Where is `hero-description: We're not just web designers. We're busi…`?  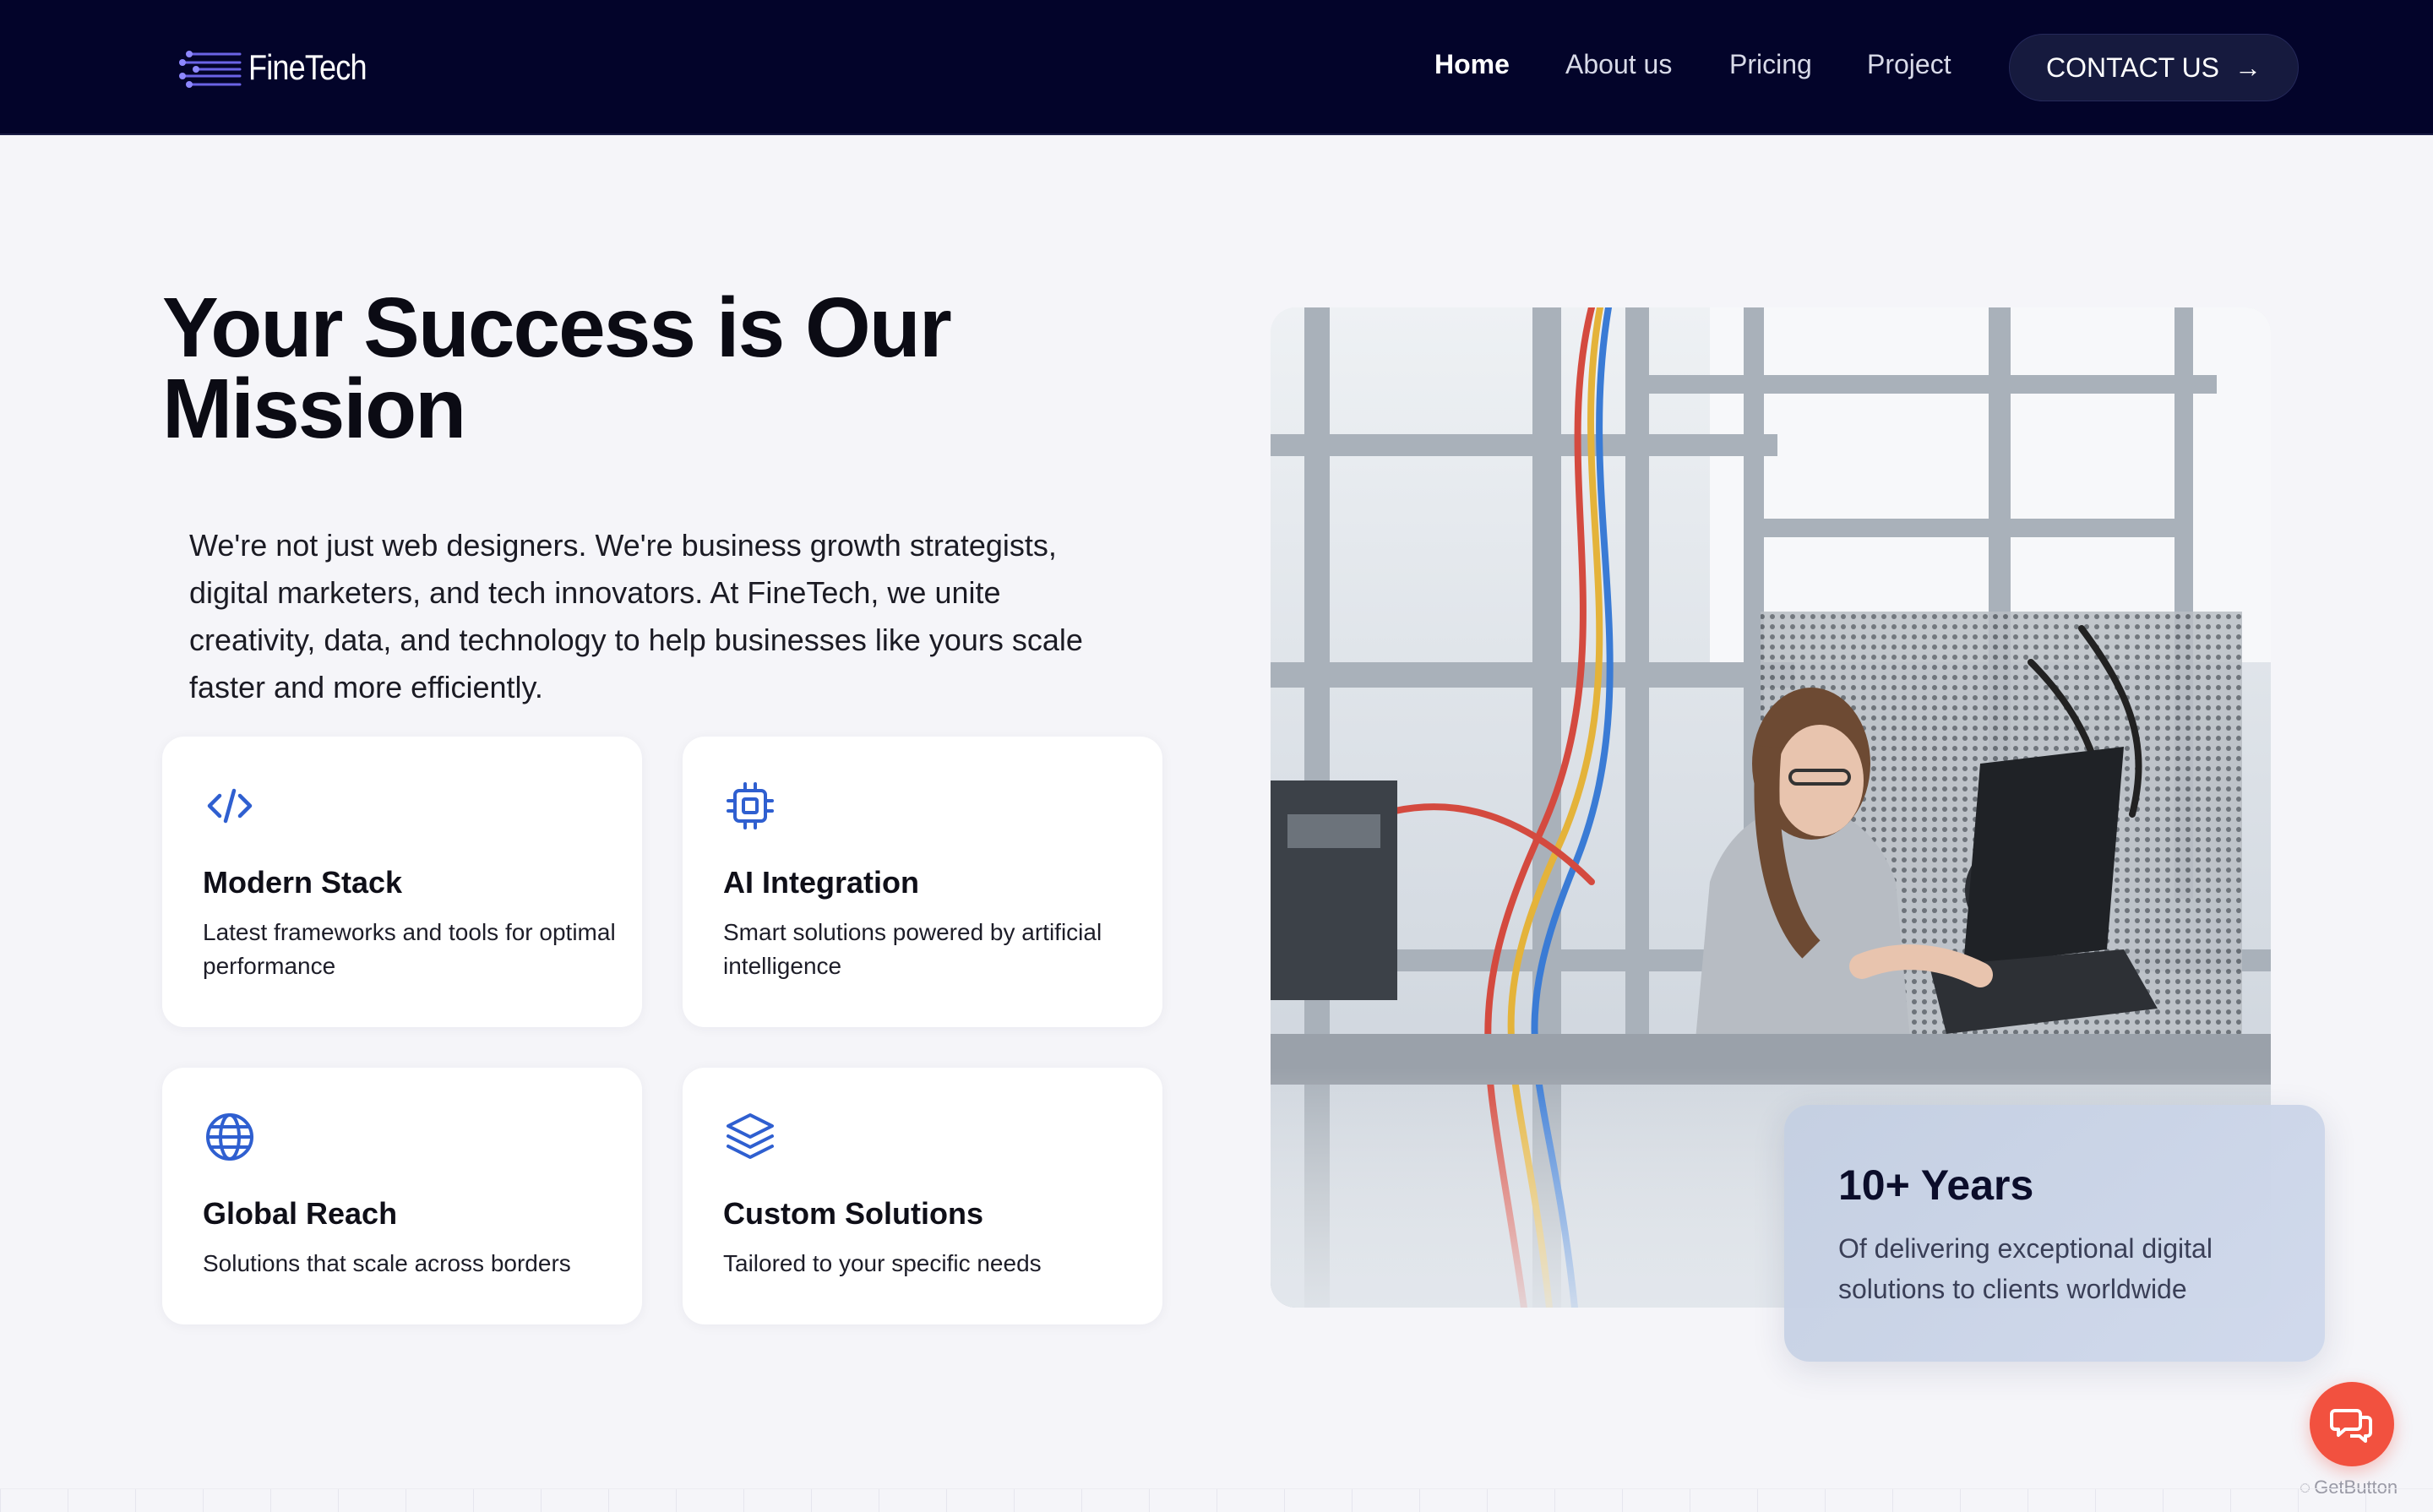
hero-description: We're not just web designers. We're busi… is located at coordinates (636, 616).